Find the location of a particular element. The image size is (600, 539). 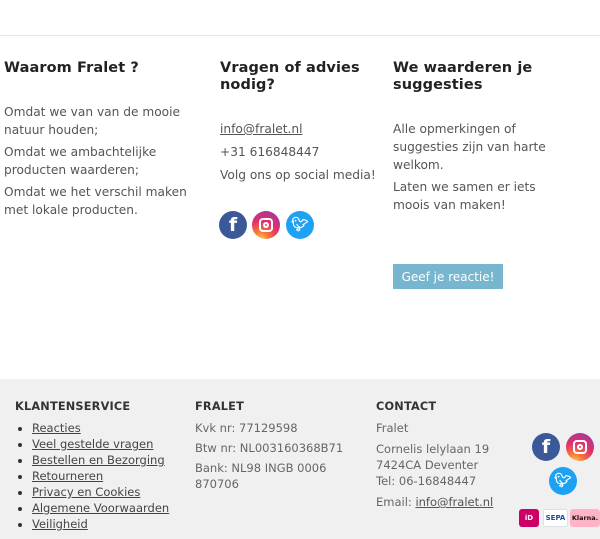

list-item: Retourneren is located at coordinates (111, 476).